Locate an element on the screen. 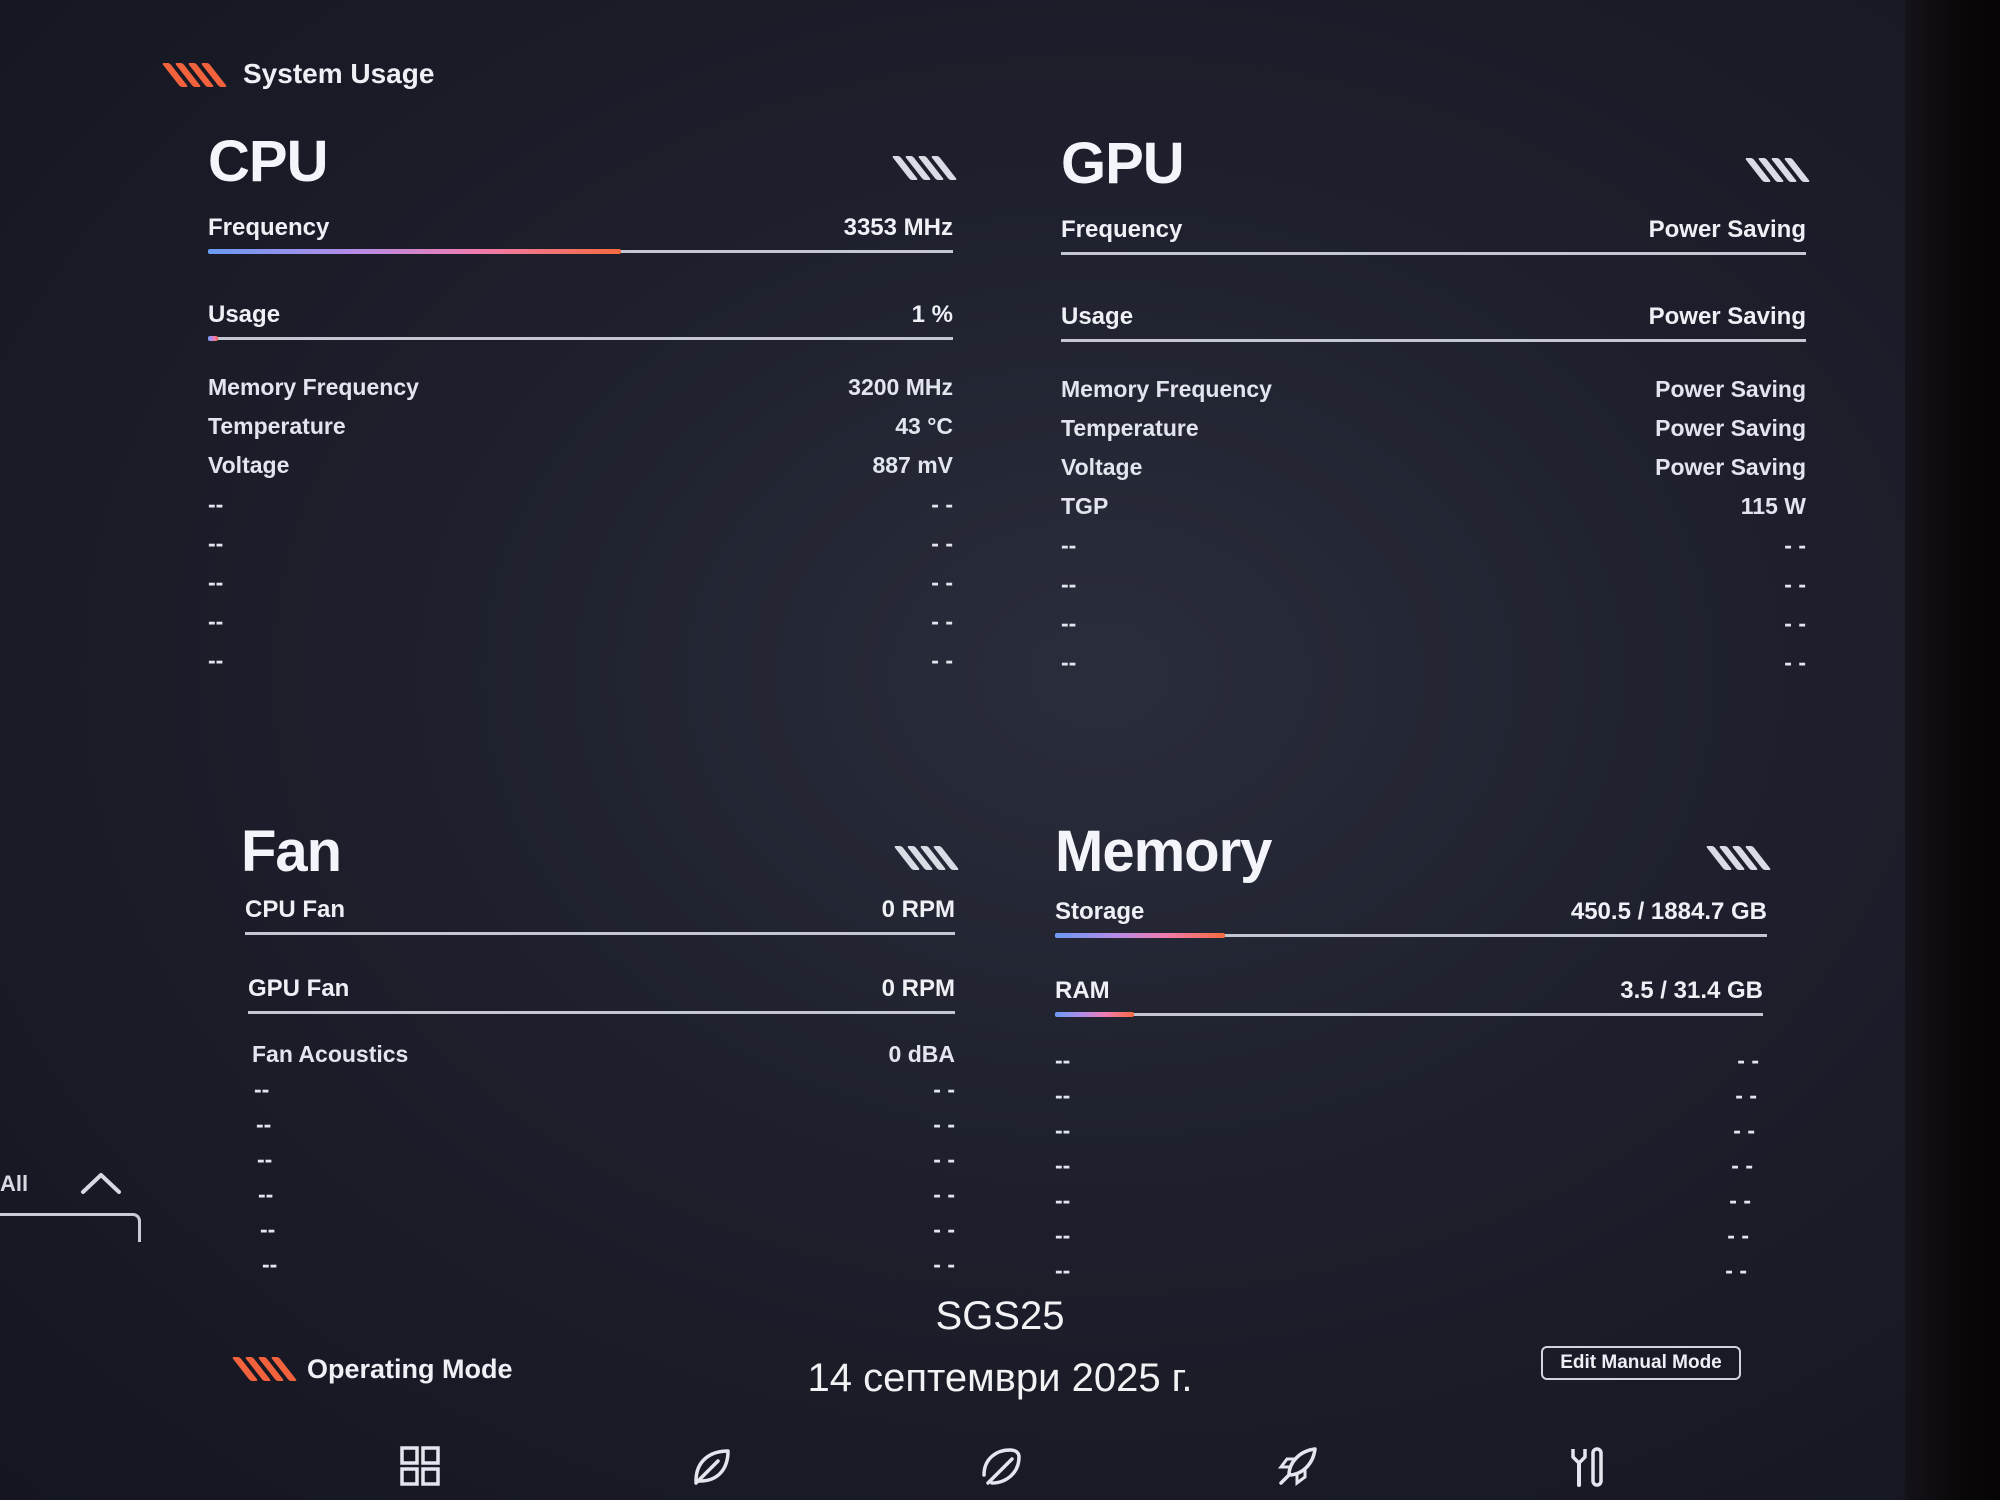 The image size is (2000, 1500). cpu-usage-label: Usage is located at coordinates (244, 314).